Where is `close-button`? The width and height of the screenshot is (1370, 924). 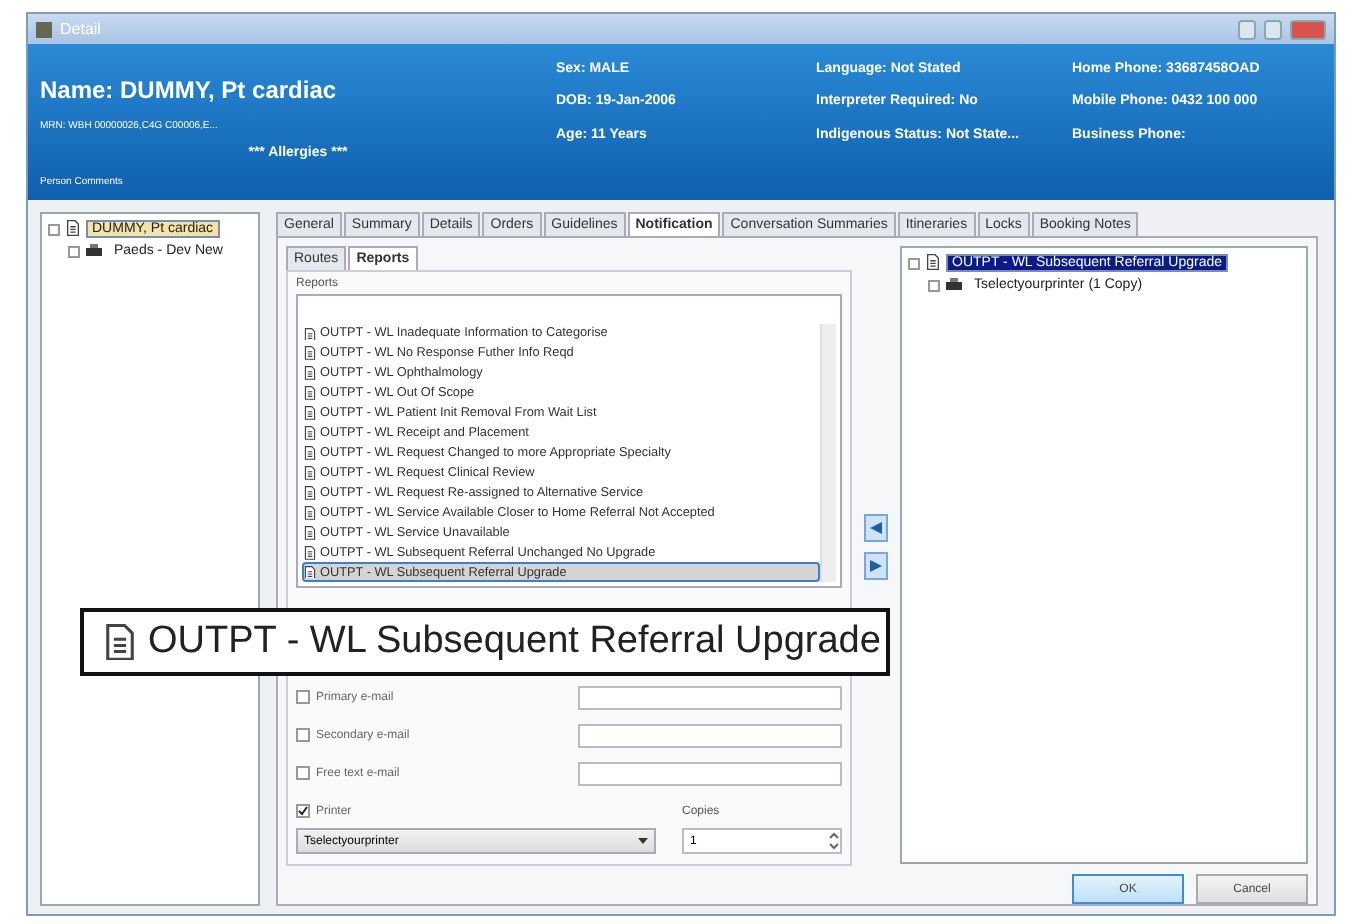
close-button is located at coordinates (1308, 29).